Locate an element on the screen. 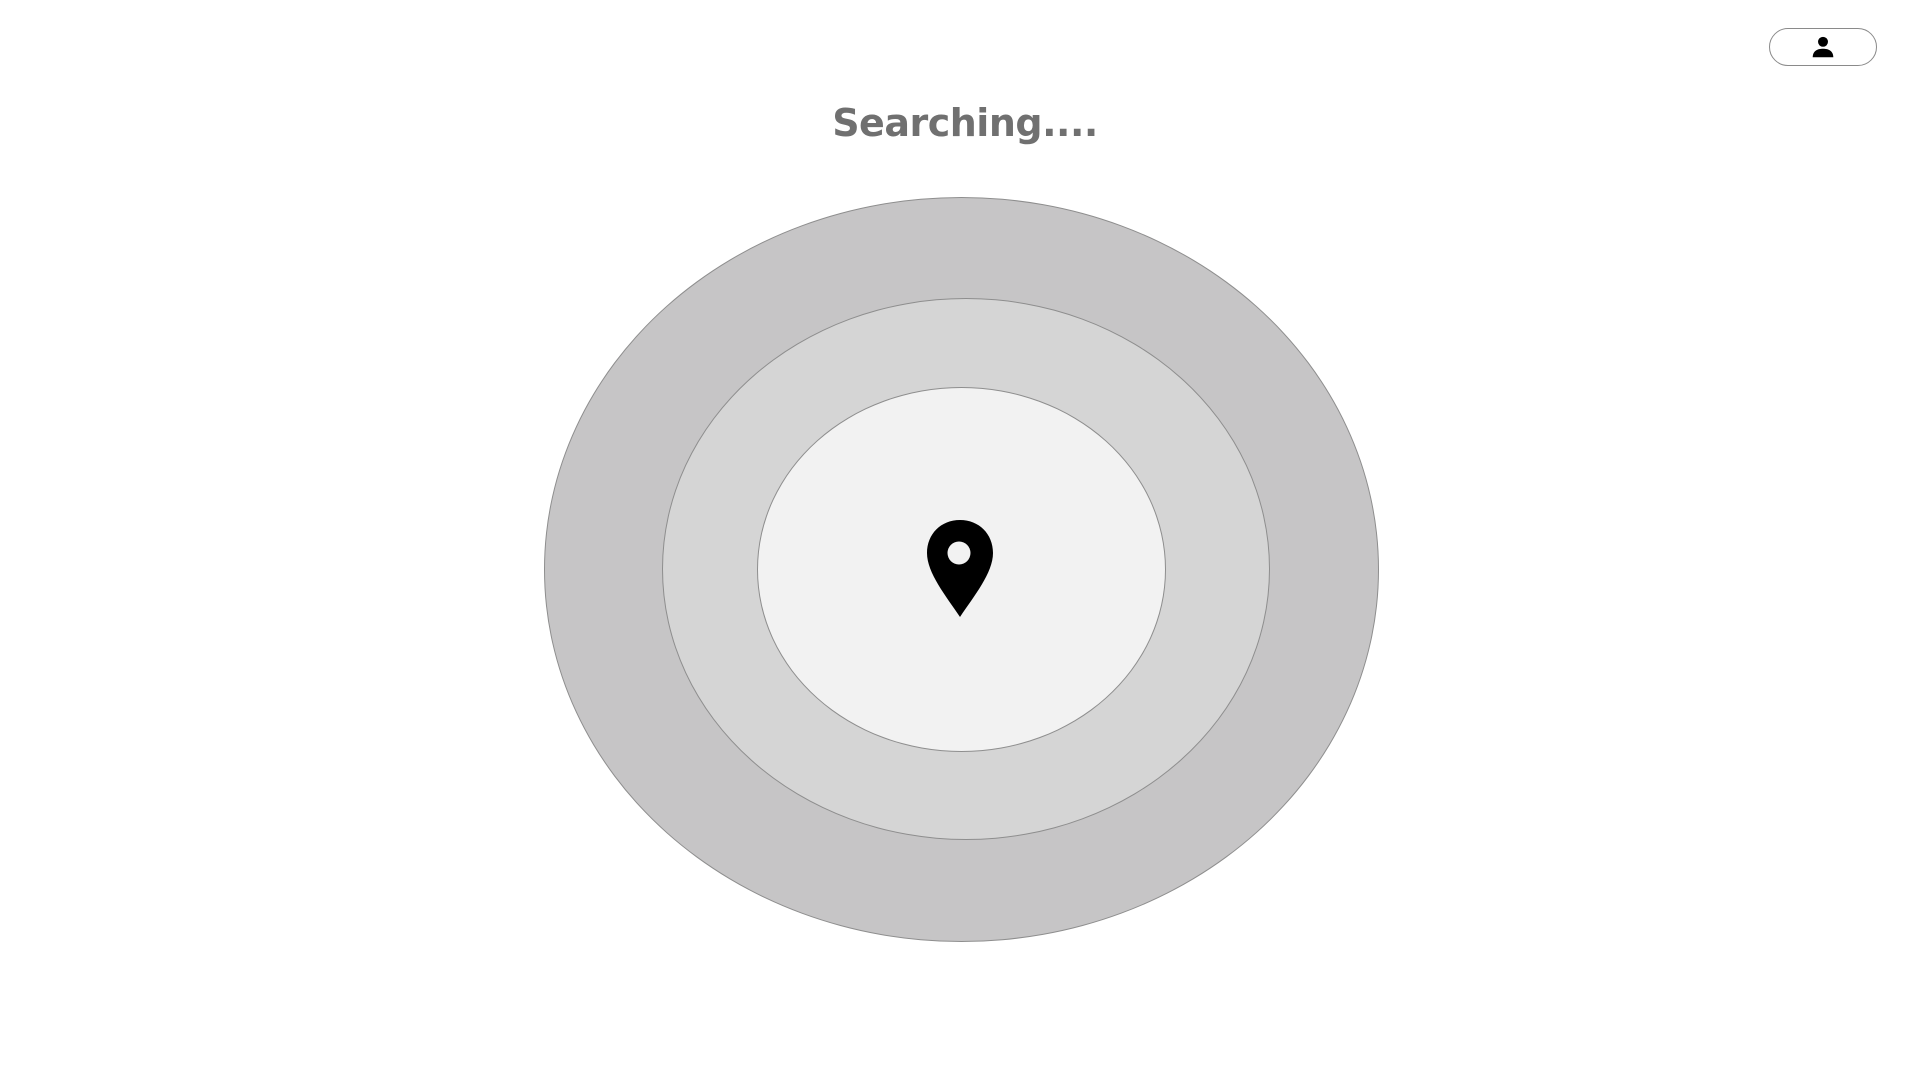 Image resolution: width=1920 pixels, height=1080 pixels. profile-button is located at coordinates (1823, 47).